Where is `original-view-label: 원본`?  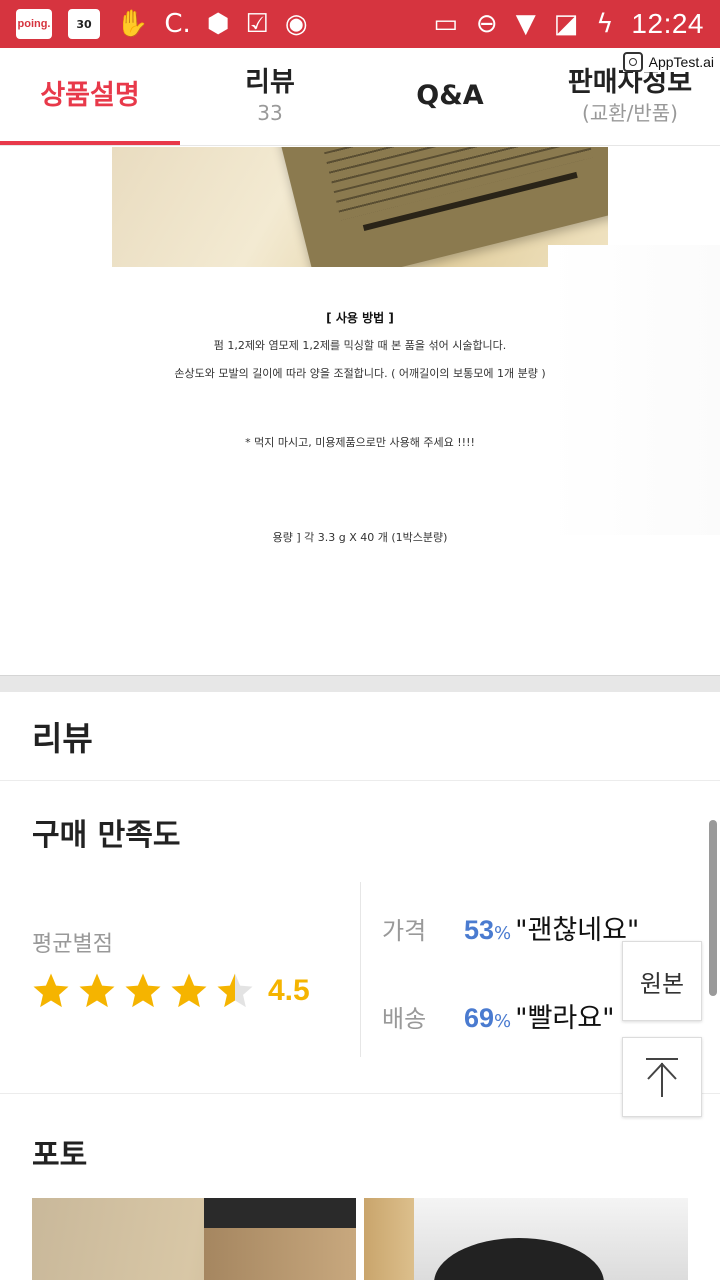
original-view-label: 원본 is located at coordinates (662, 983).